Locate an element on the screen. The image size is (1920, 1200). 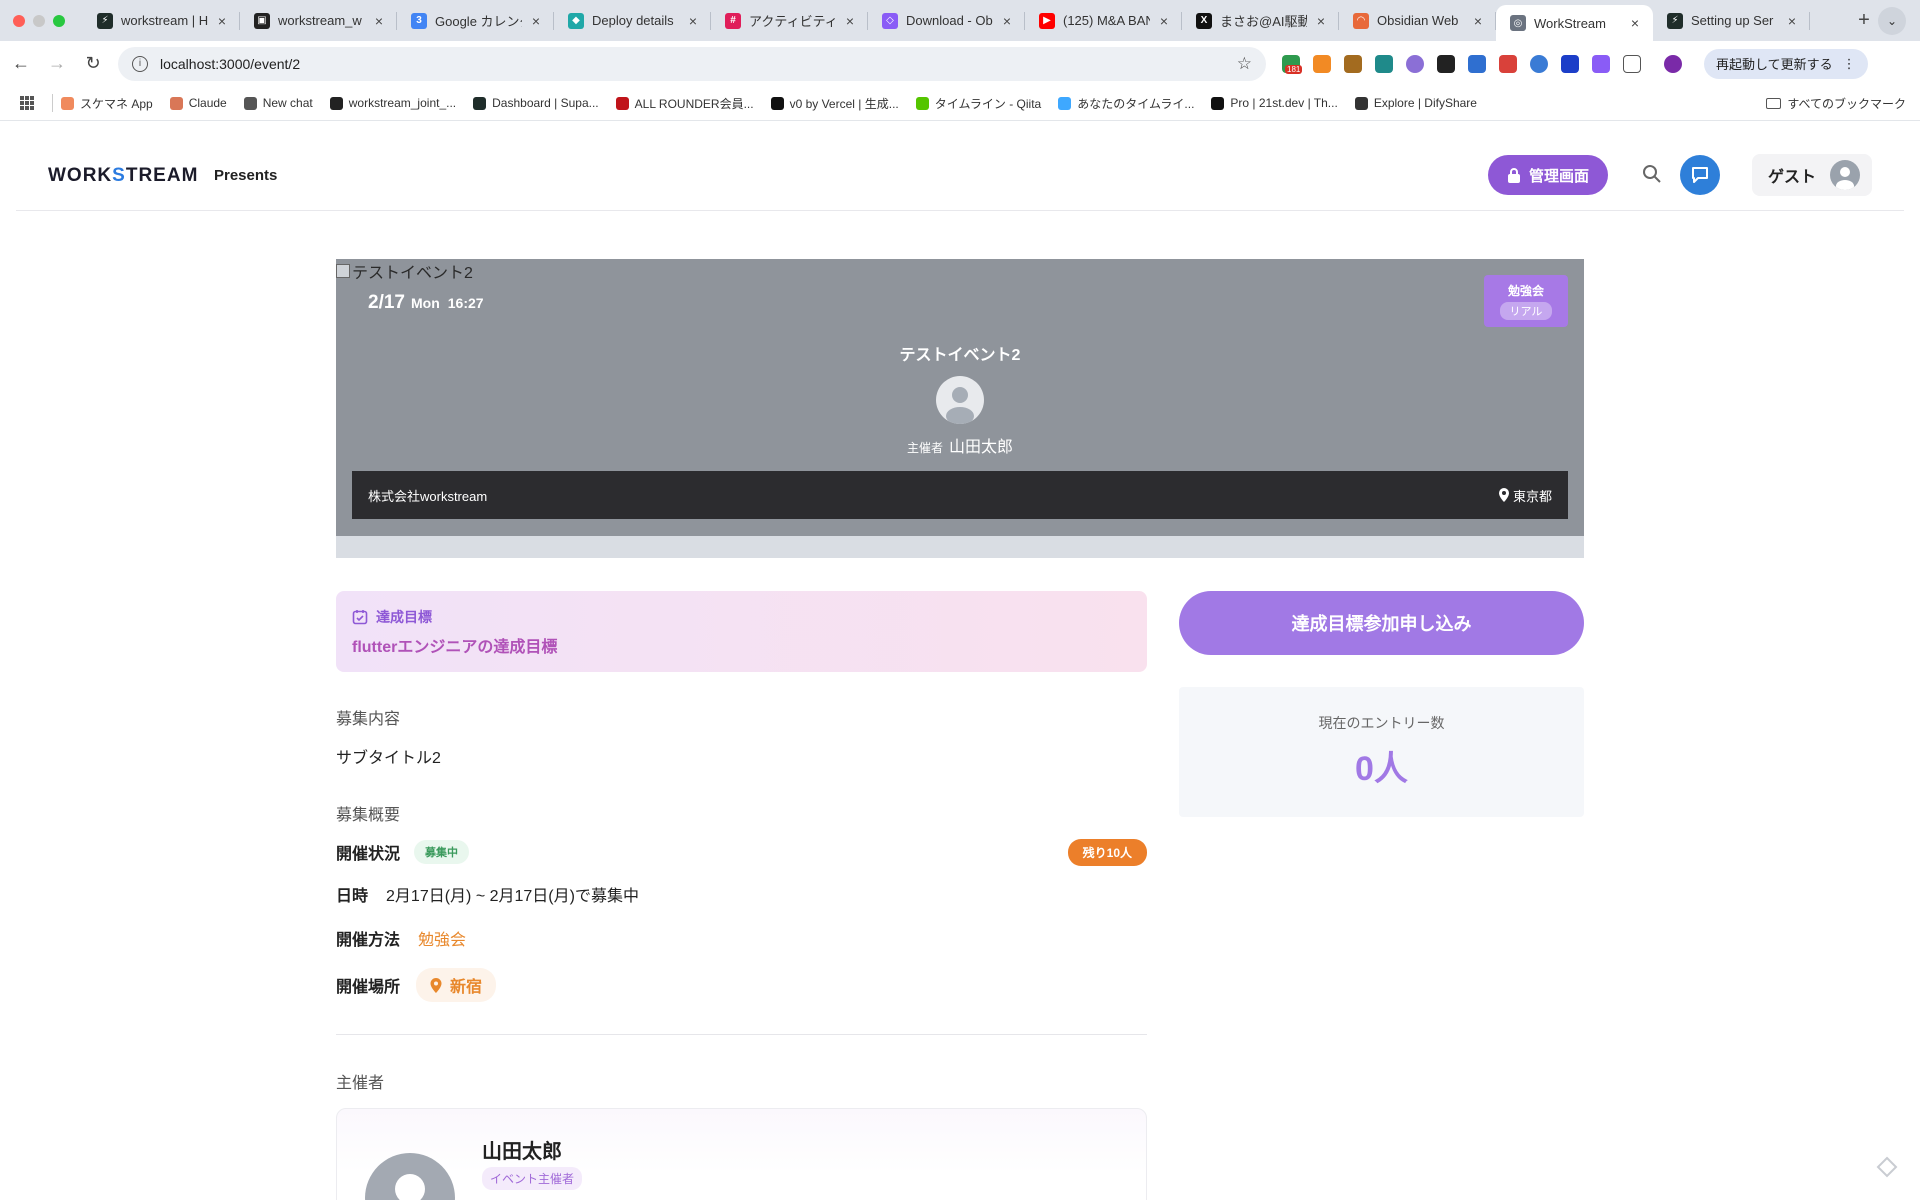
presents-link: Presents is located at coordinates (245, 175).